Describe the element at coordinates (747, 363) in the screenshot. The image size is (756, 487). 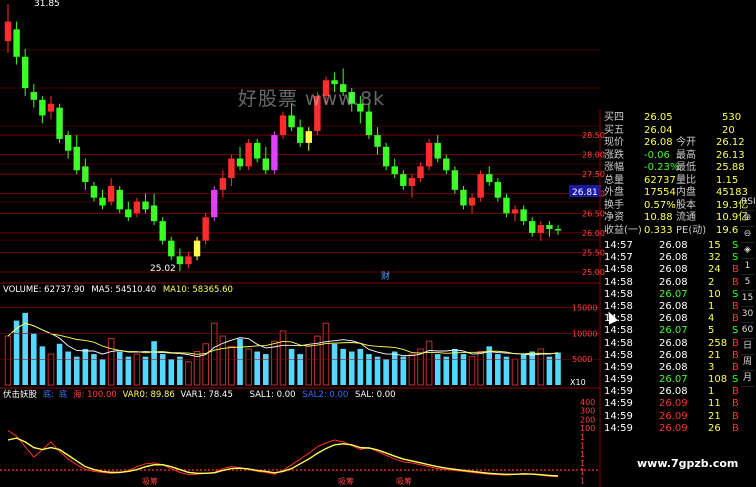
I see `toolbar-button: 周` at that location.